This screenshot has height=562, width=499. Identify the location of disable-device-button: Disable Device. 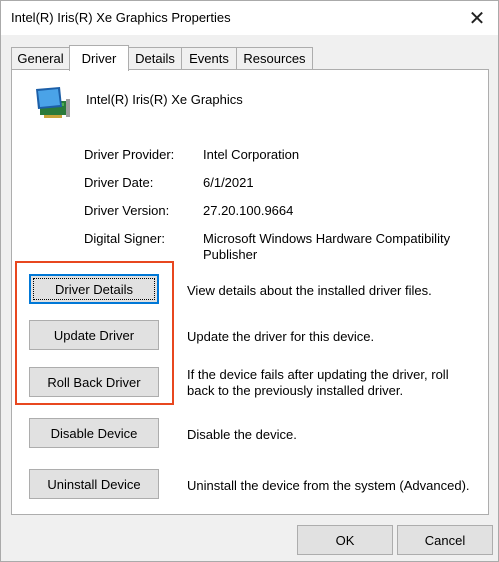
(94, 433).